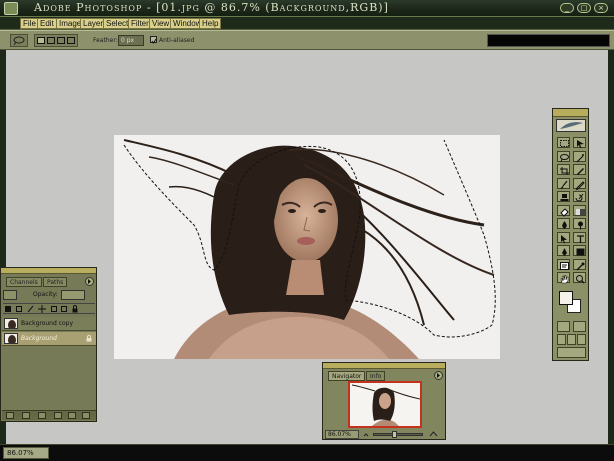 This screenshot has width=614, height=461. I want to click on dodge-icon, so click(580, 225).